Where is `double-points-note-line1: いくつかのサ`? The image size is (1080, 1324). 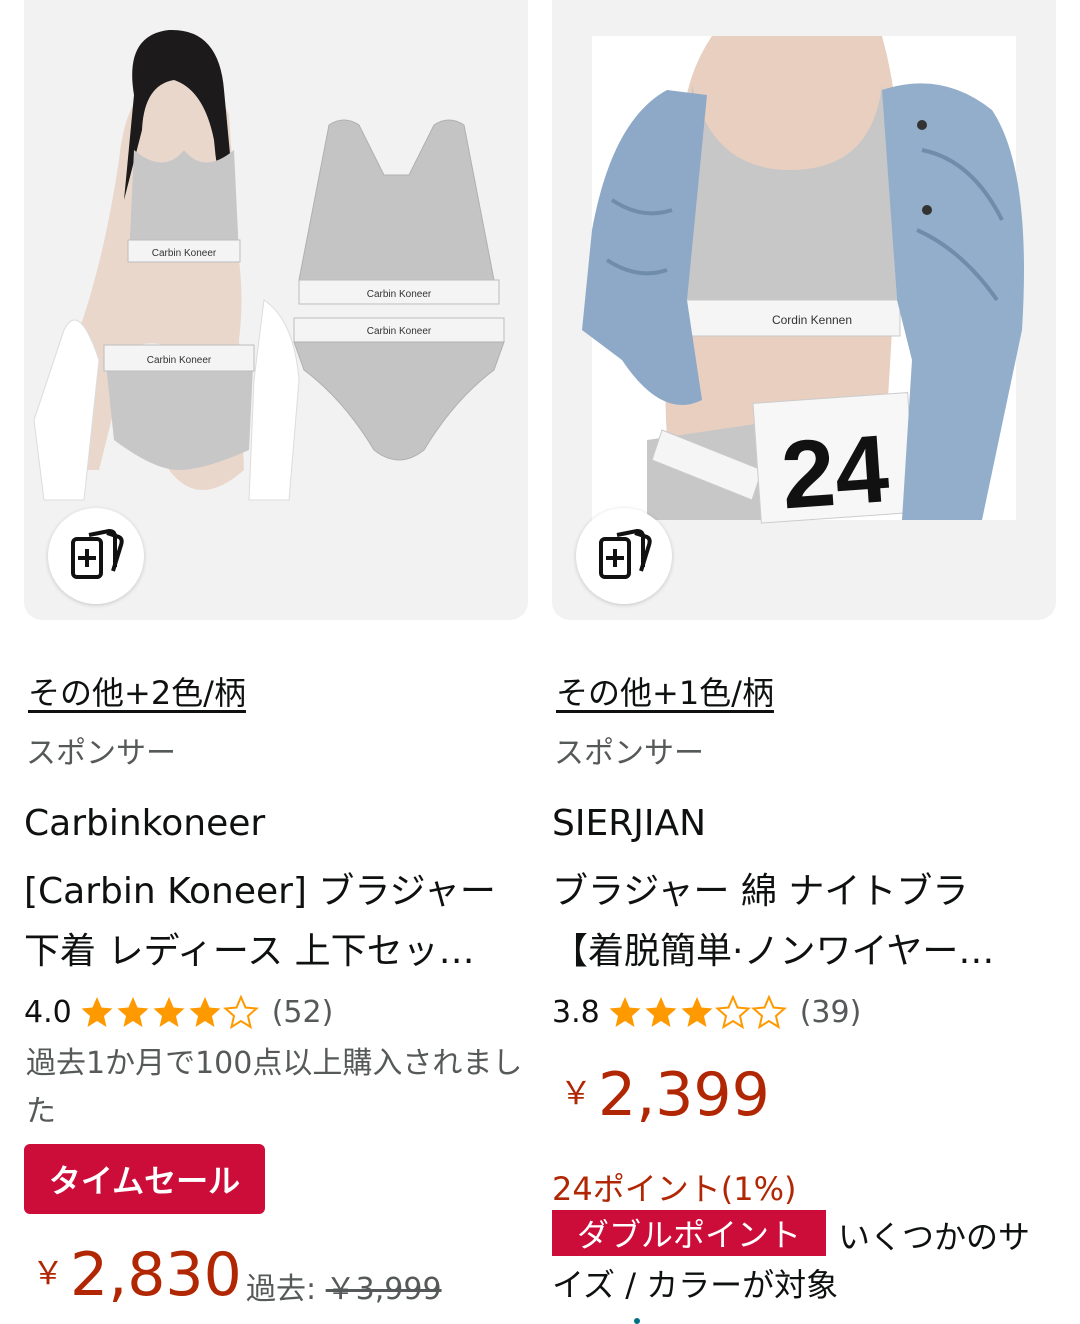
double-points-note-line1: いくつかのサ is located at coordinates (934, 1237).